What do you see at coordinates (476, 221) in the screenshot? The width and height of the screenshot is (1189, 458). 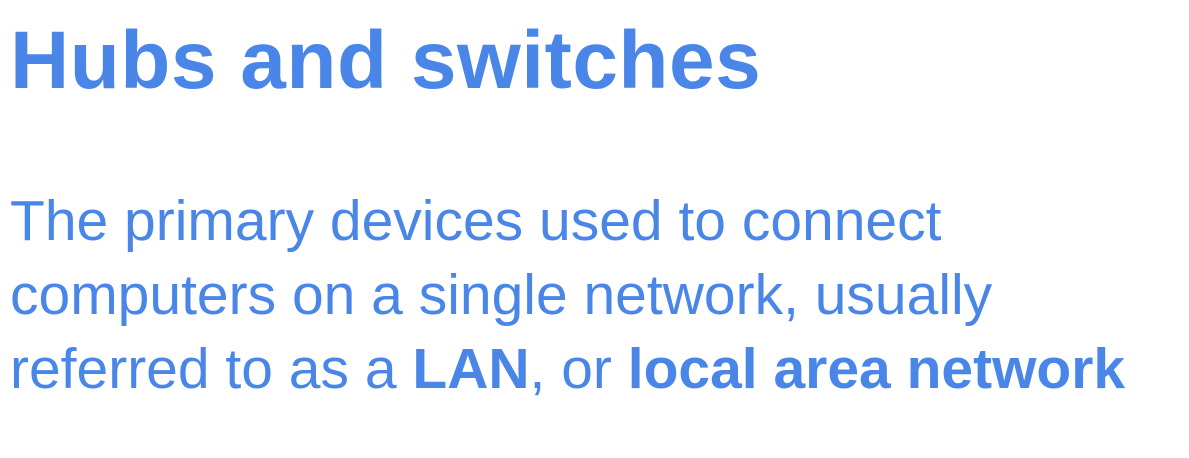 I see `body-line-1: The primary devices used to connect` at bounding box center [476, 221].